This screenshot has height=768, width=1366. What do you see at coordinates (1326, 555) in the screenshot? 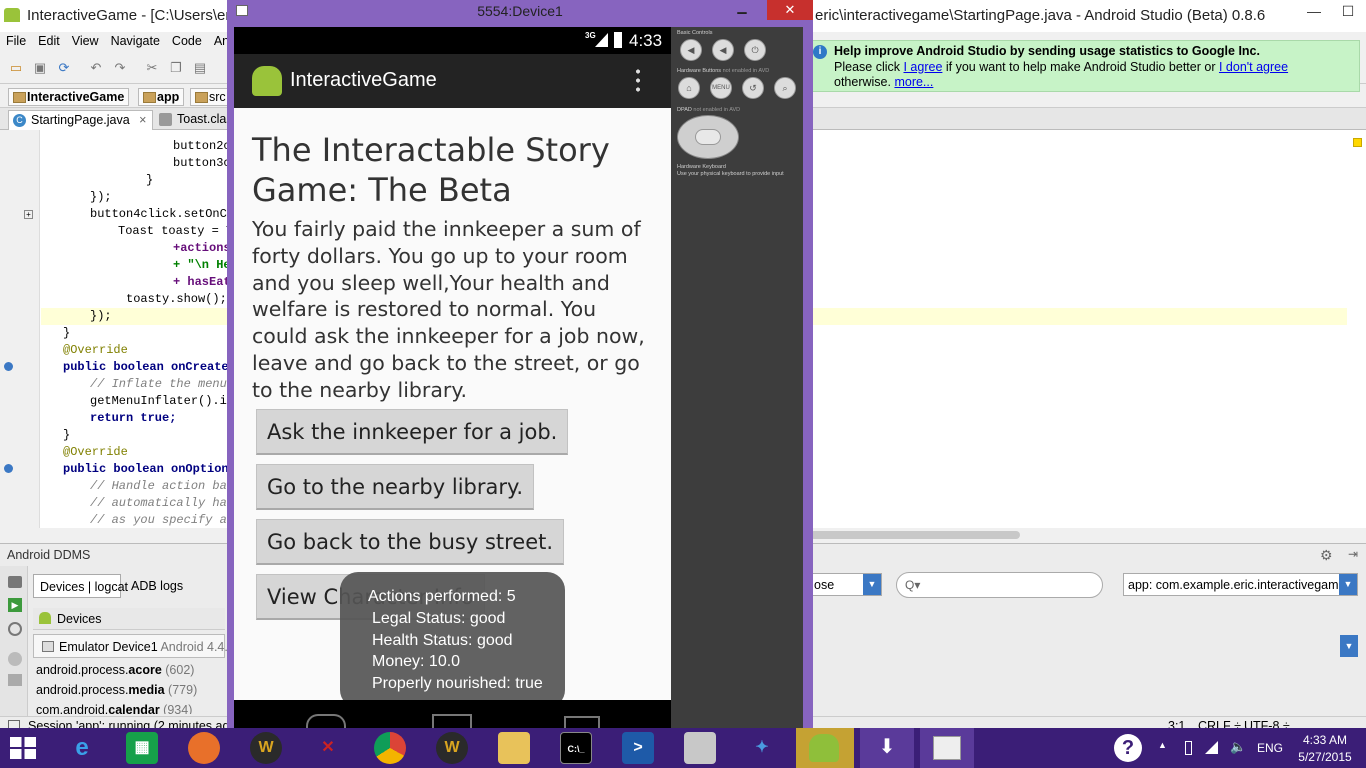
I see `settings-gear-icon: ⚙` at bounding box center [1326, 555].